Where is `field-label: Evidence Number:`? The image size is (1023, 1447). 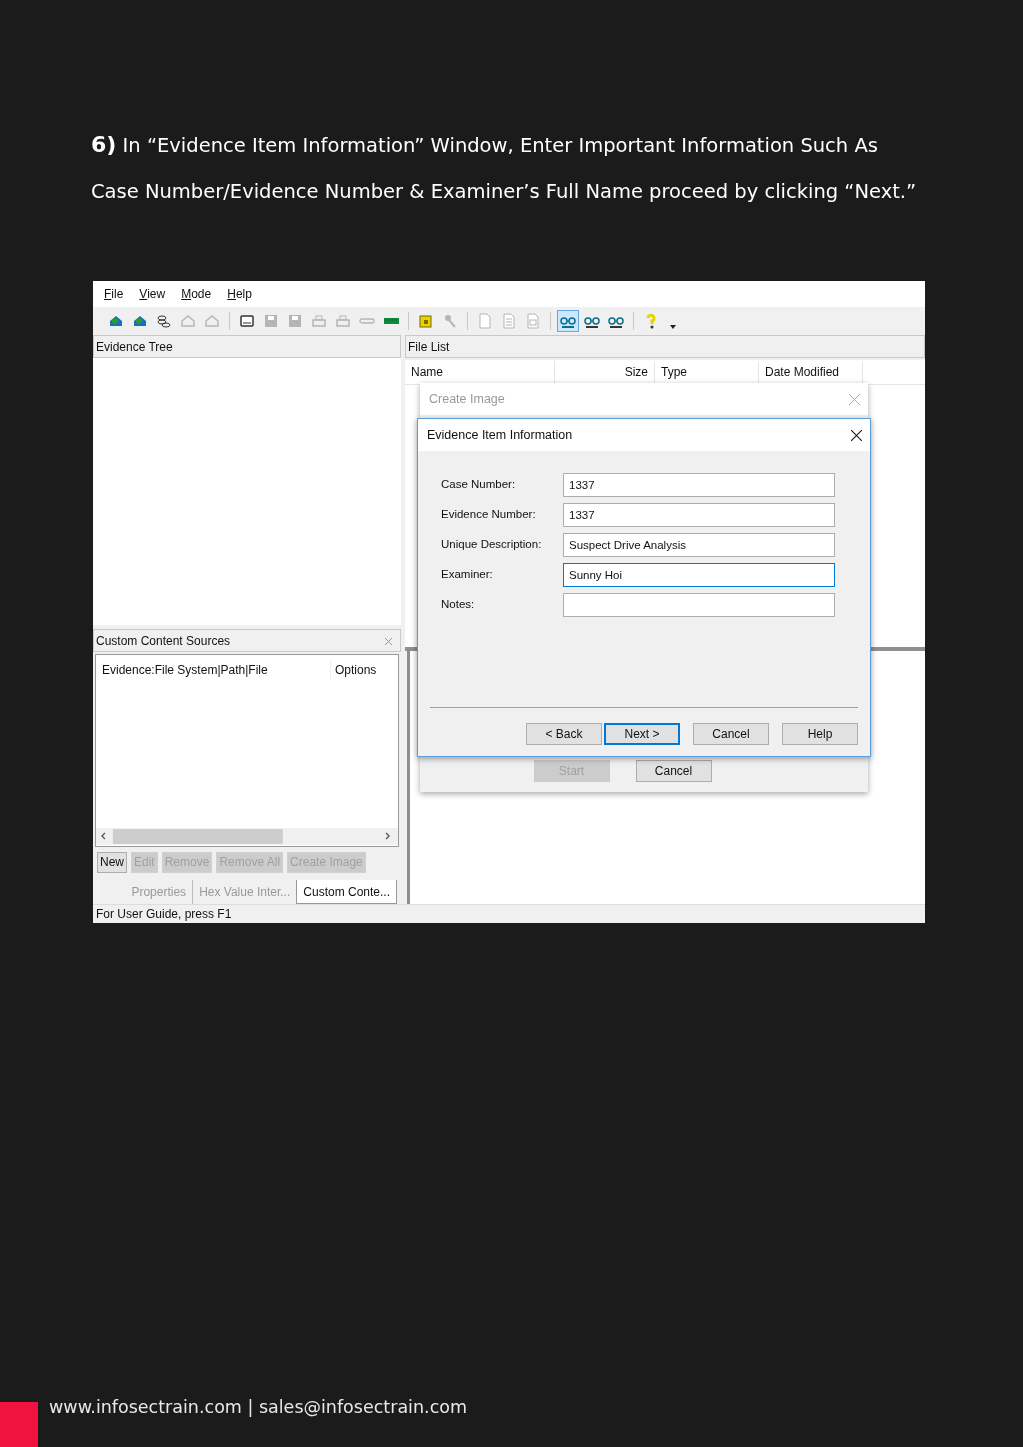 field-label: Evidence Number: is located at coordinates (489, 515).